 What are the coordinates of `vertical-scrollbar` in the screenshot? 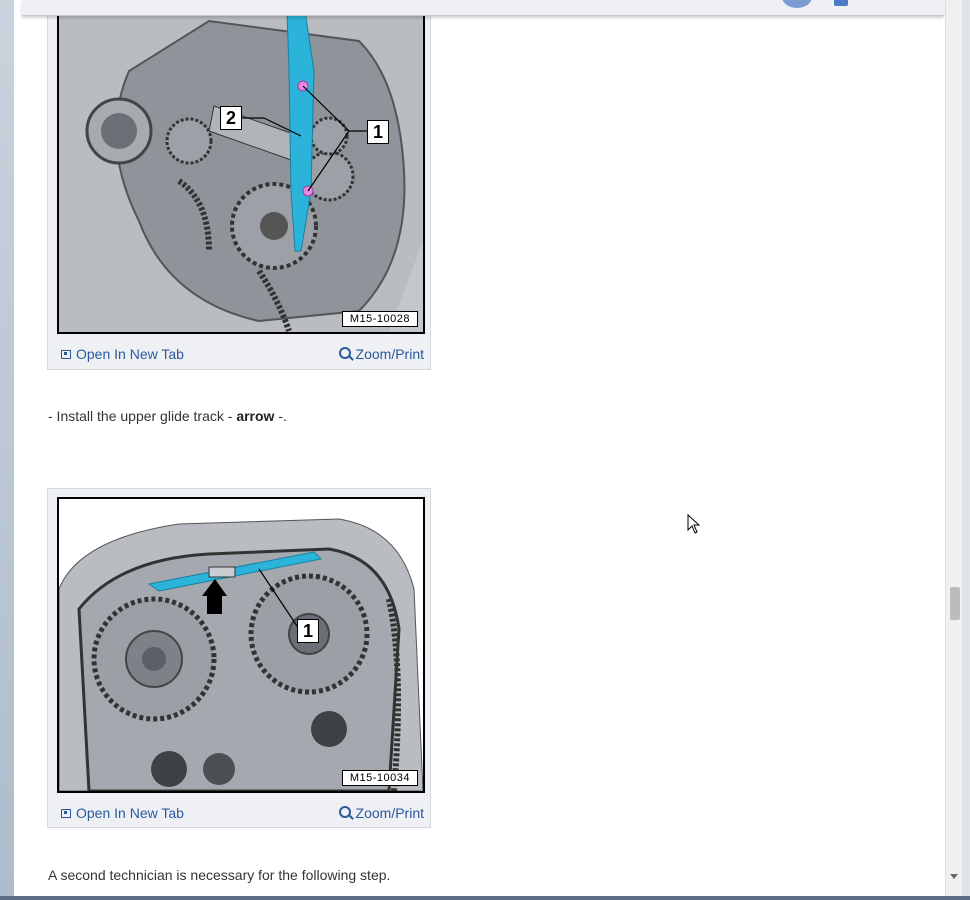 It's located at (954, 450).